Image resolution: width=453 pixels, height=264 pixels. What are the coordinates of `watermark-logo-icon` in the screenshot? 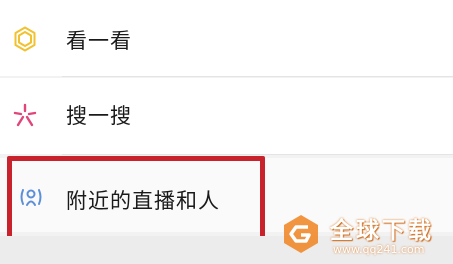 It's located at (301, 234).